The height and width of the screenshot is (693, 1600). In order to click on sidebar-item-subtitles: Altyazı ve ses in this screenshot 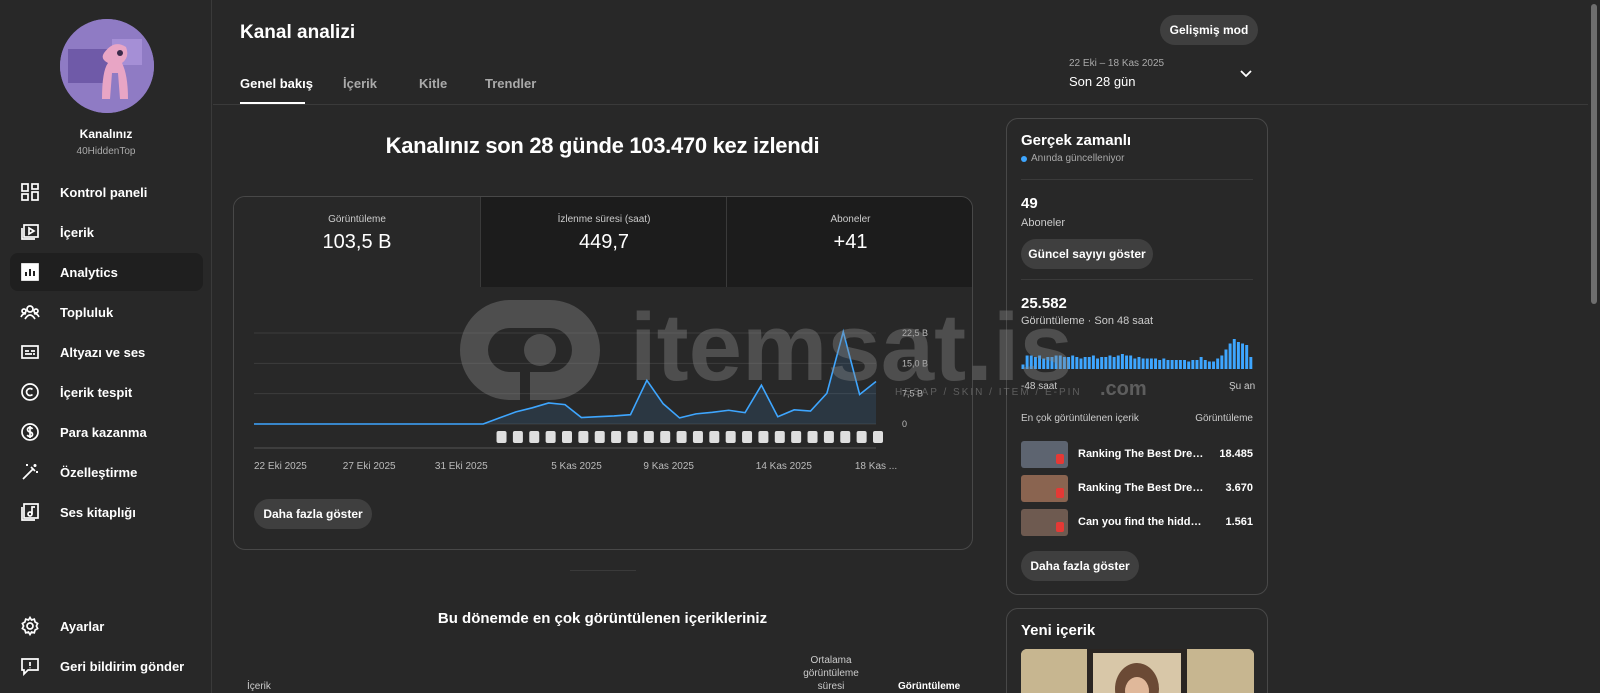, I will do `click(106, 352)`.